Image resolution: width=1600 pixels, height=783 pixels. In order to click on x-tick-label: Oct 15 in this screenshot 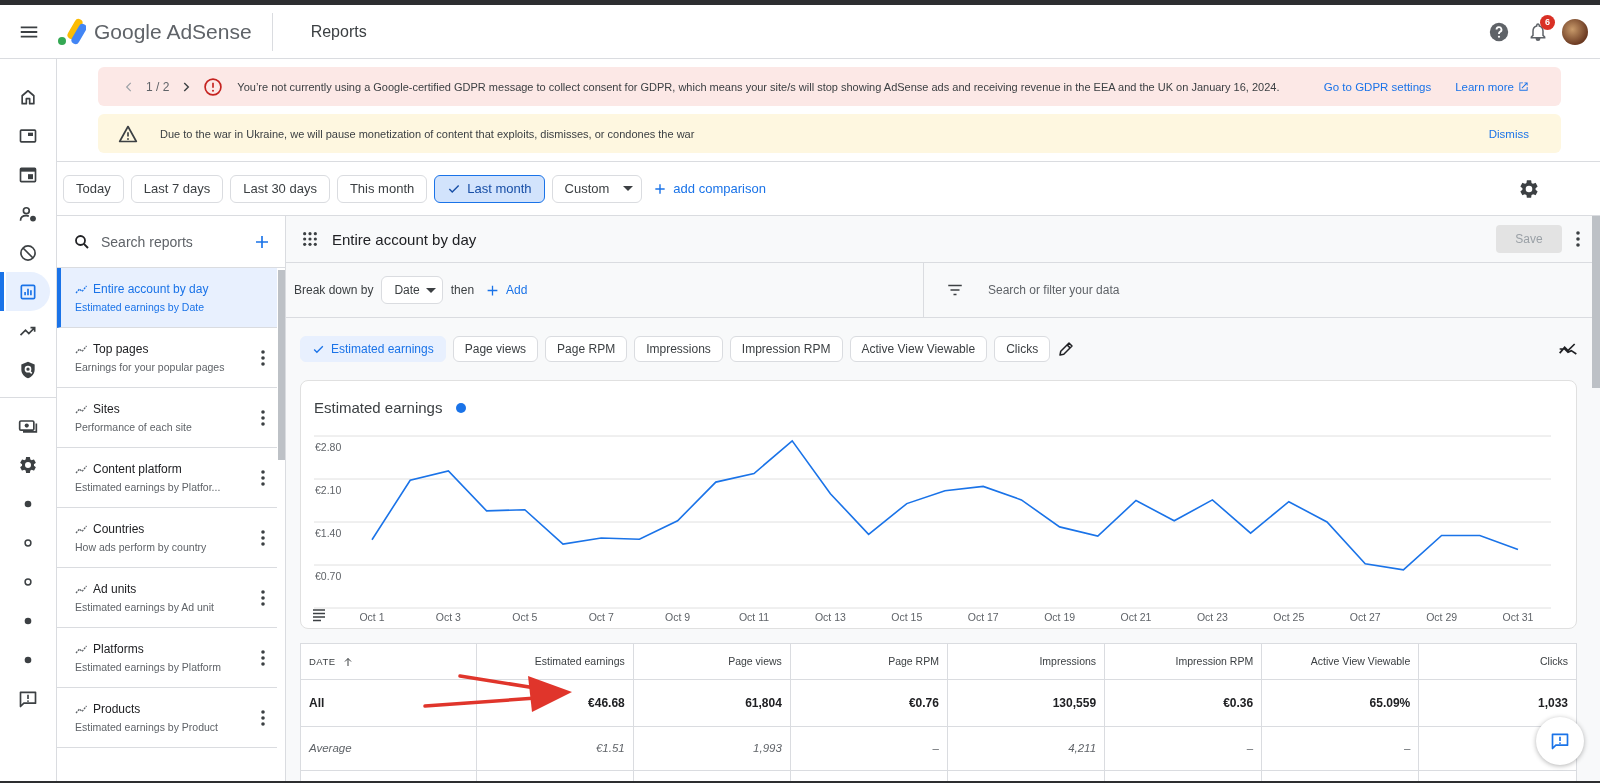, I will do `click(907, 617)`.